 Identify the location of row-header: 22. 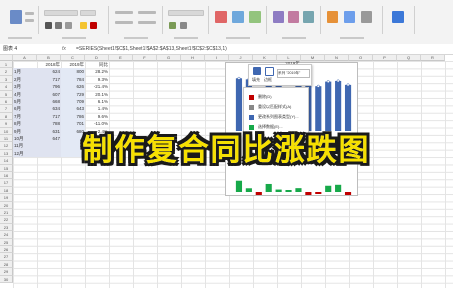
(6, 220).